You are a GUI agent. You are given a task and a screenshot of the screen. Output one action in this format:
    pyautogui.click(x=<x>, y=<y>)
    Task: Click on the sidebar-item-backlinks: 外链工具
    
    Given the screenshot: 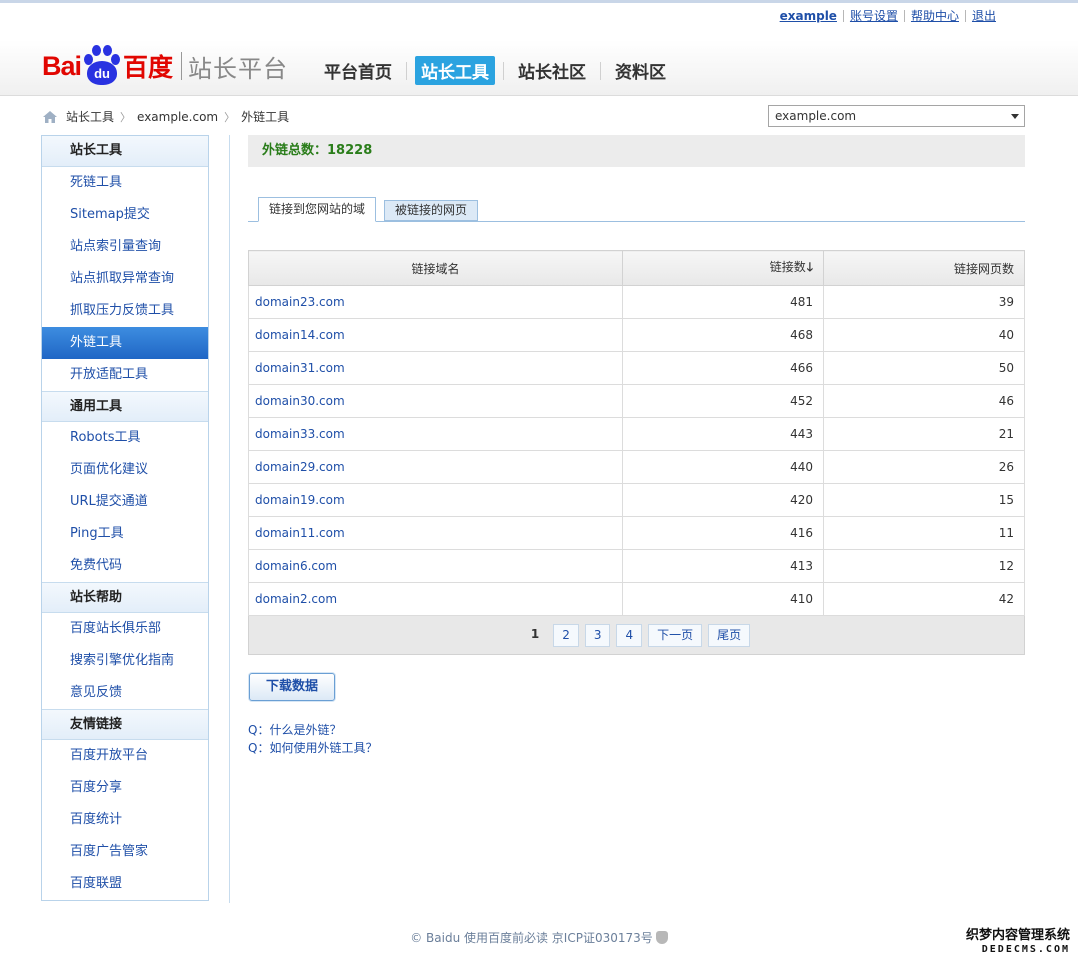 What is the action you would take?
    pyautogui.click(x=125, y=343)
    